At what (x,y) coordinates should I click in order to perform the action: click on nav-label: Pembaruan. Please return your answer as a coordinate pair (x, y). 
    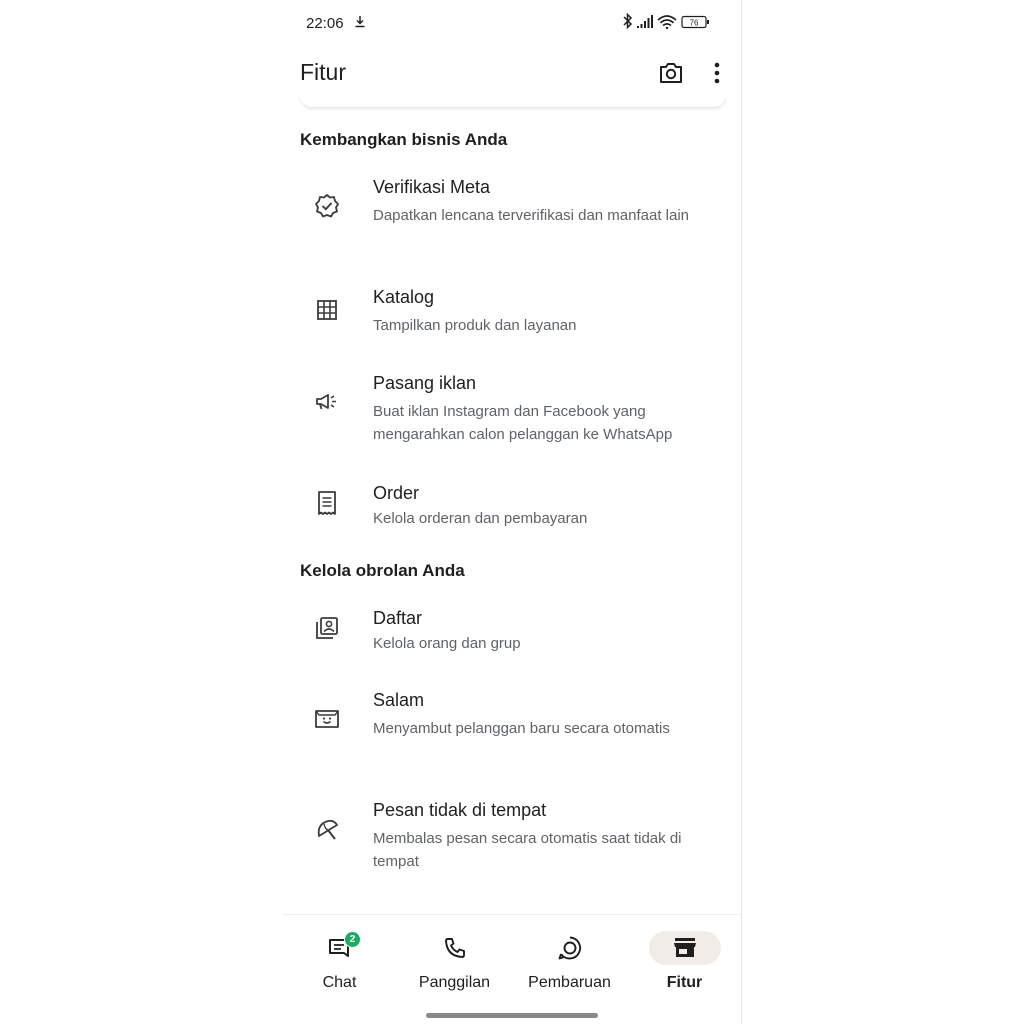
    Looking at the image, I should click on (569, 982).